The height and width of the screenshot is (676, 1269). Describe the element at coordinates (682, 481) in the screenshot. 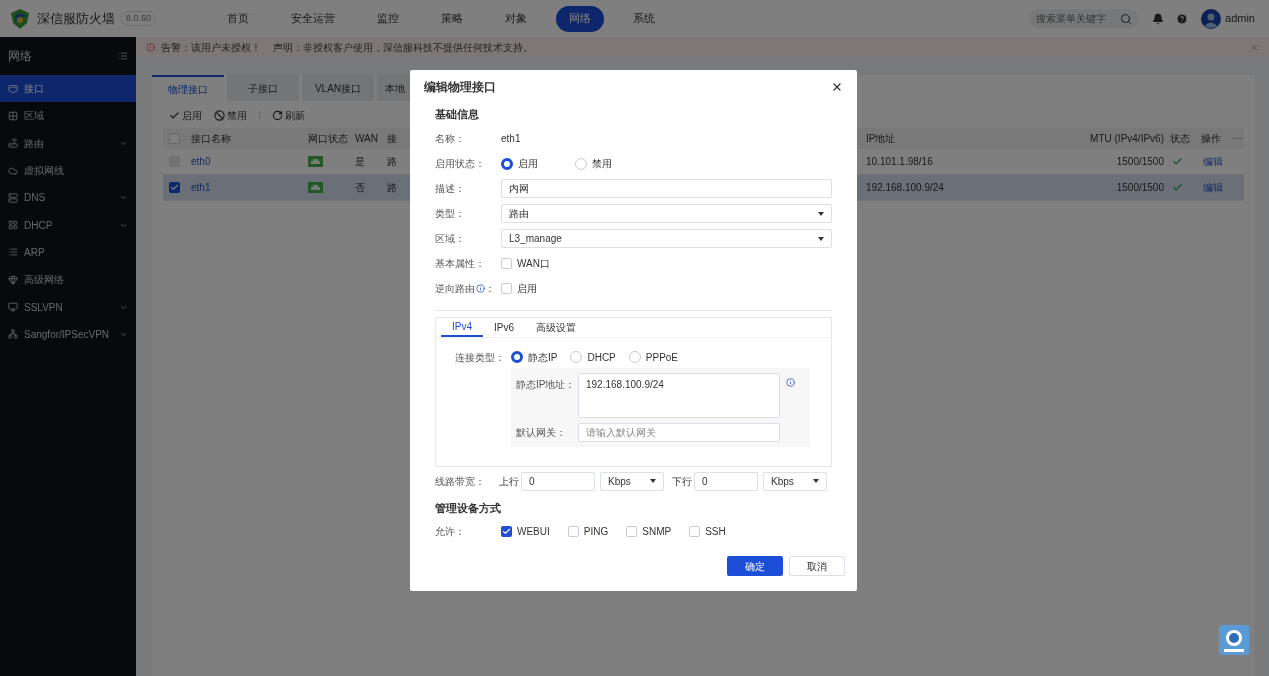

I see `field-label: 下行` at that location.